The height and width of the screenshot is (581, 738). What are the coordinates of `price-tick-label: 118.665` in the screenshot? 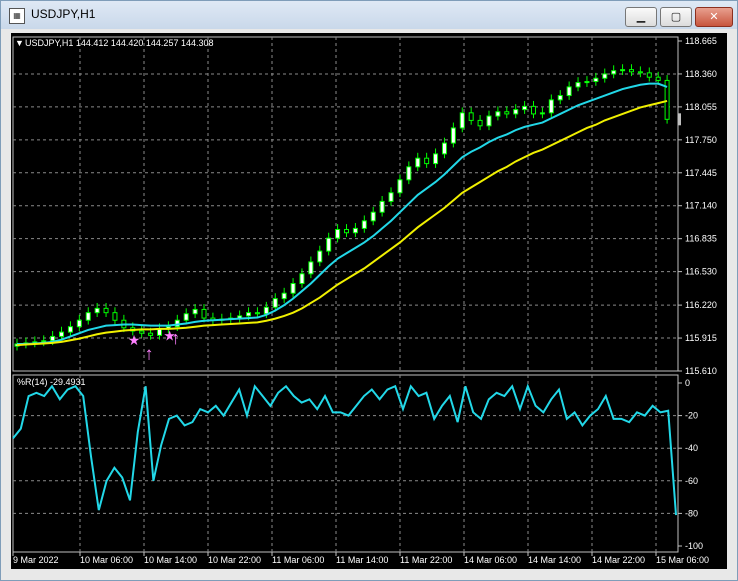 It's located at (701, 41).